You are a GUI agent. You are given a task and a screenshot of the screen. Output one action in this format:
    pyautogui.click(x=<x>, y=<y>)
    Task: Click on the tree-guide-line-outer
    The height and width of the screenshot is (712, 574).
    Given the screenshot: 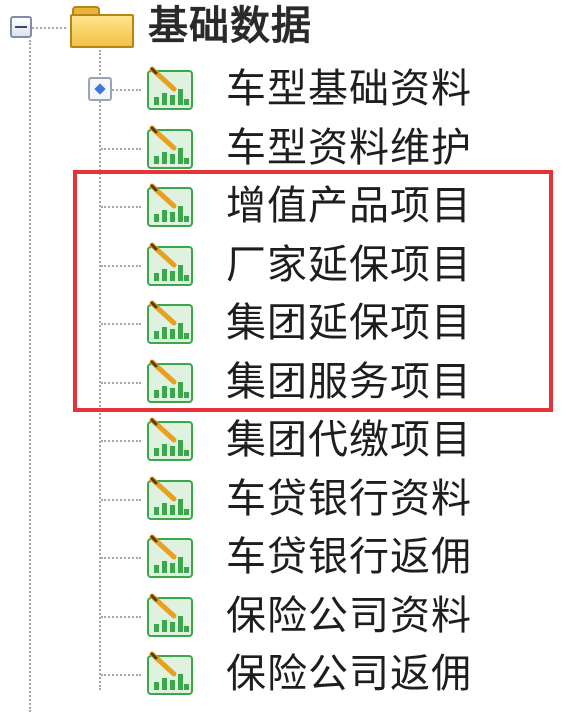 What is the action you would take?
    pyautogui.click(x=30, y=376)
    